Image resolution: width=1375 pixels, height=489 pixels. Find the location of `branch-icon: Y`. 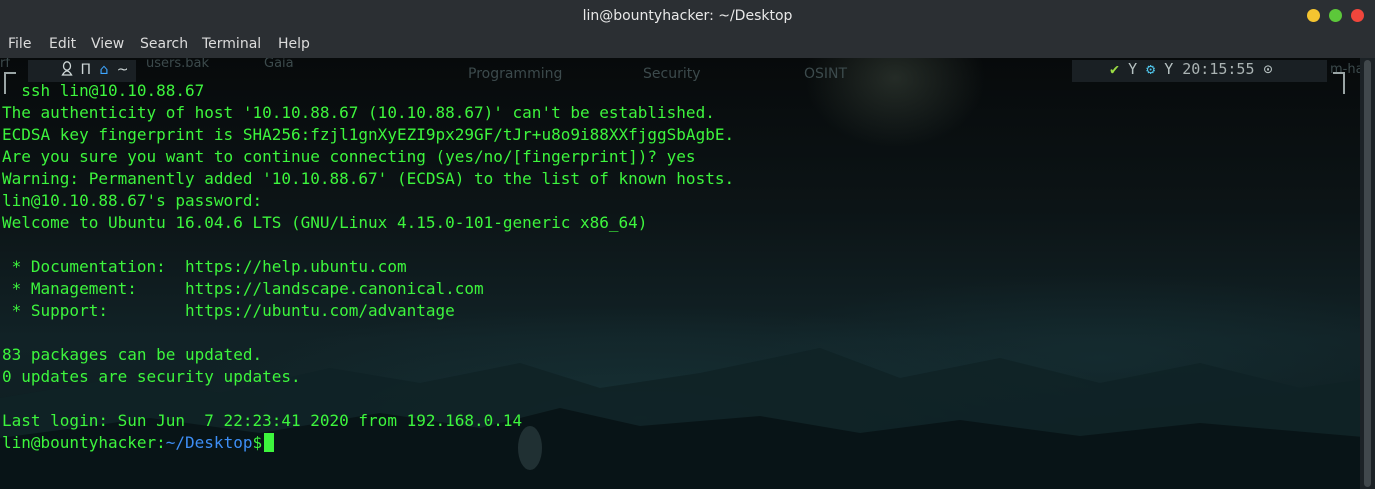

branch-icon: Y is located at coordinates (1133, 69).